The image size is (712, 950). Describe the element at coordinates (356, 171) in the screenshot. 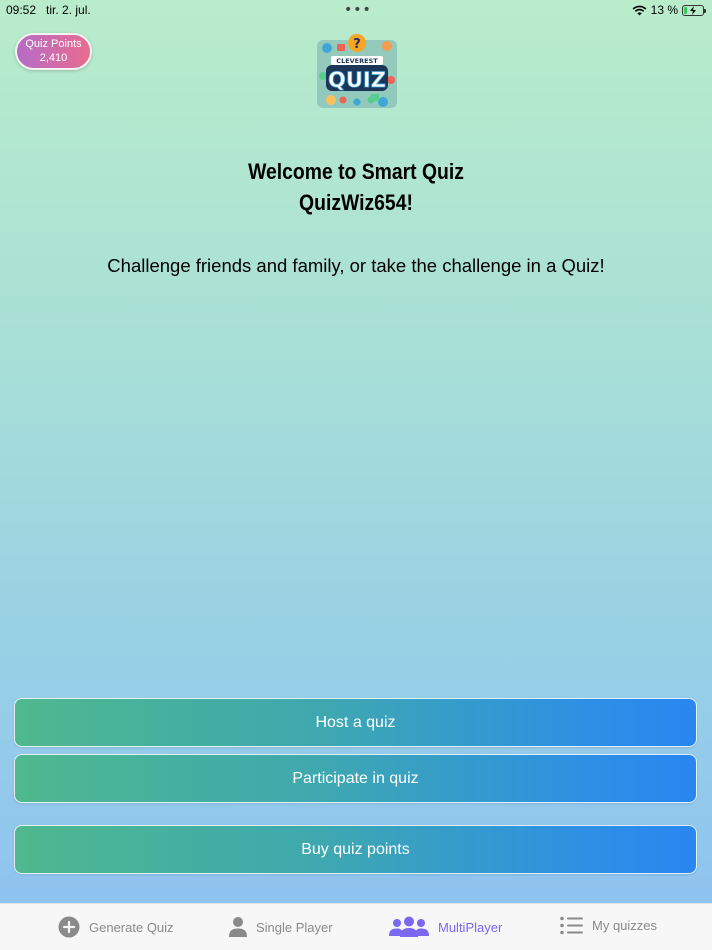

I see `welcome-line-1: Welcome to Smart Quiz` at that location.